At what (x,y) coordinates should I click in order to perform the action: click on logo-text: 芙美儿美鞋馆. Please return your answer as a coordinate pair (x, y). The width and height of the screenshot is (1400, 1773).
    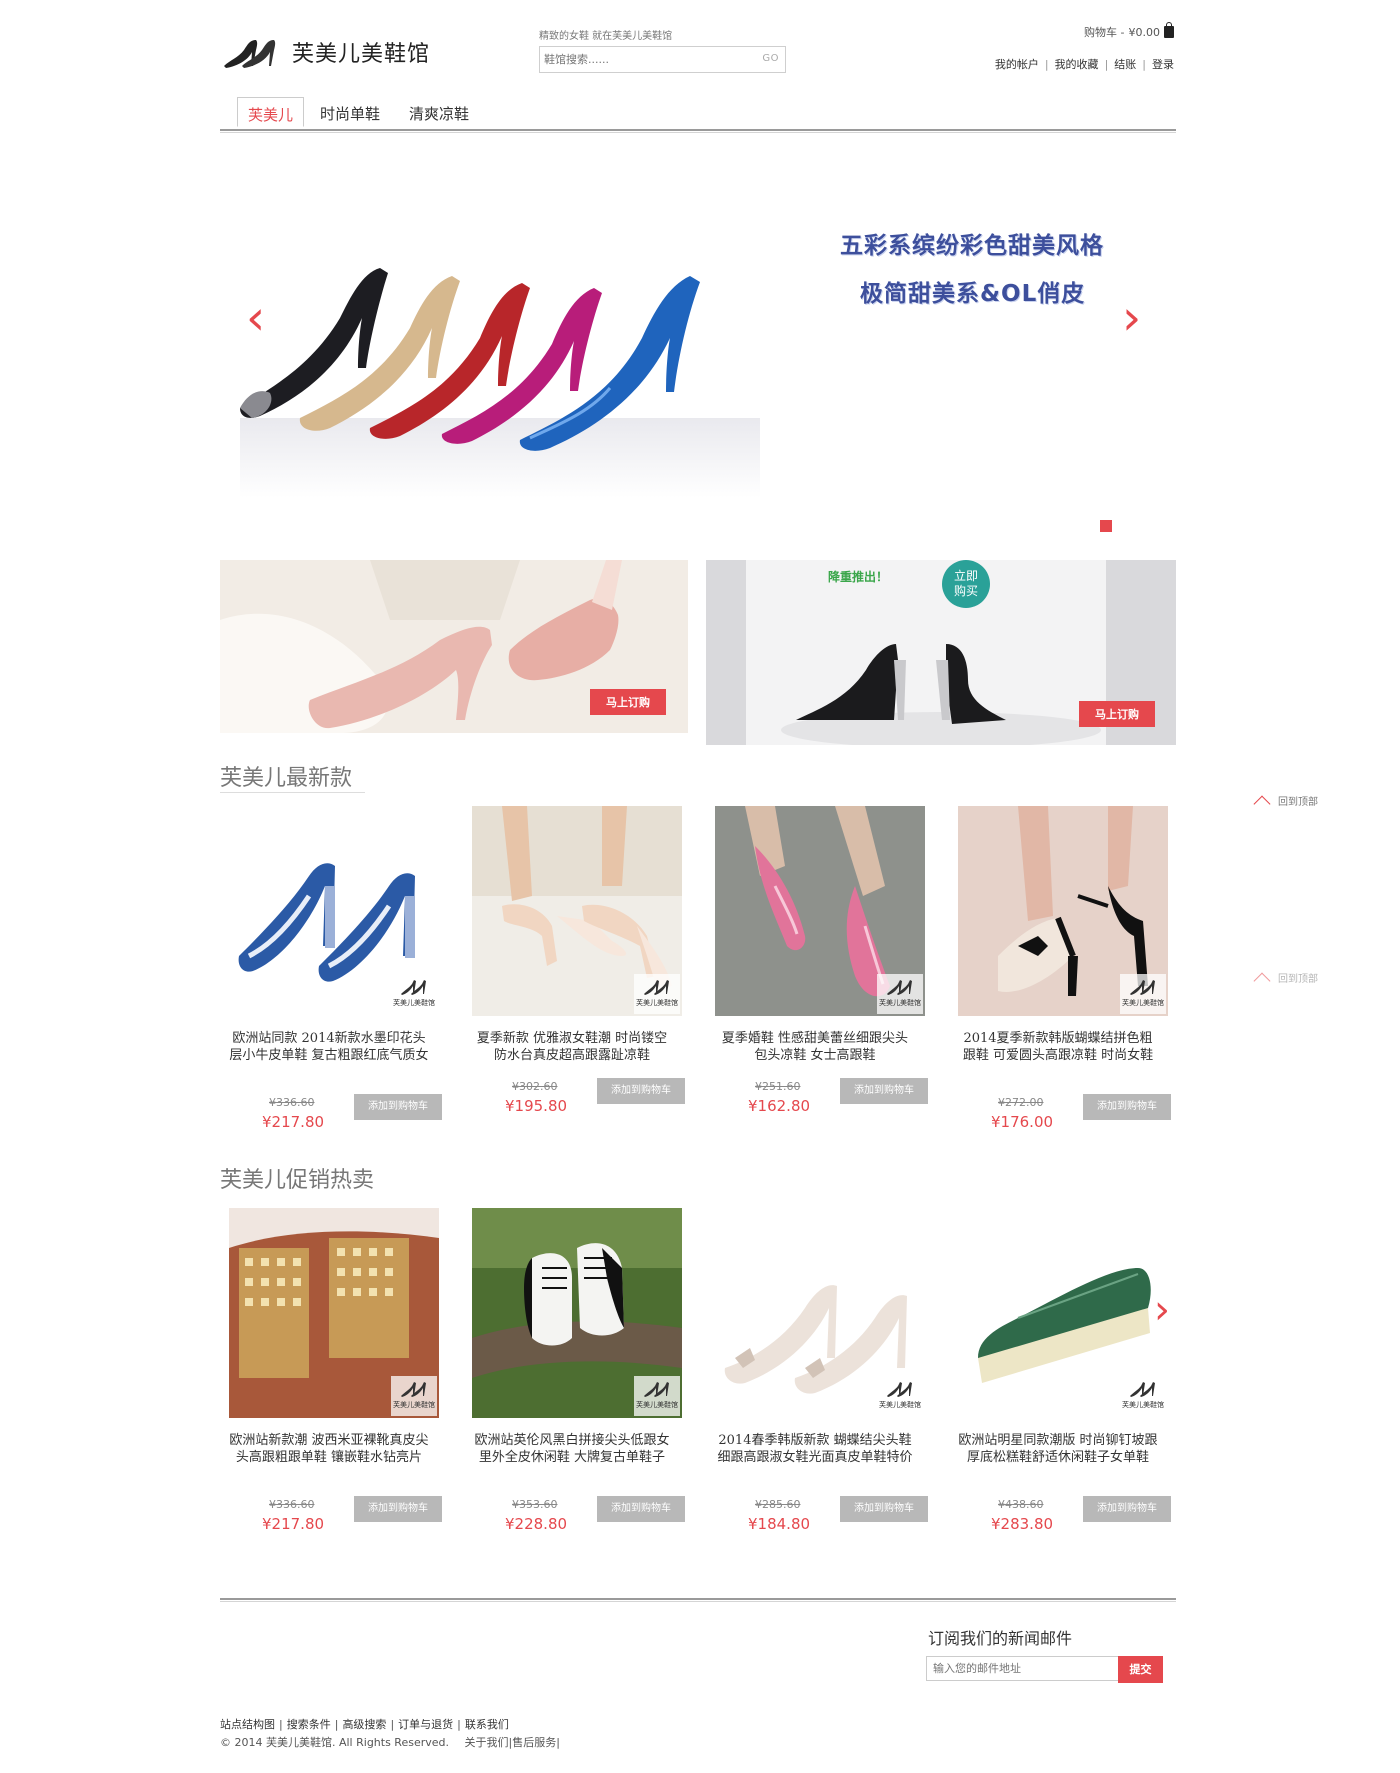
    Looking at the image, I should click on (361, 54).